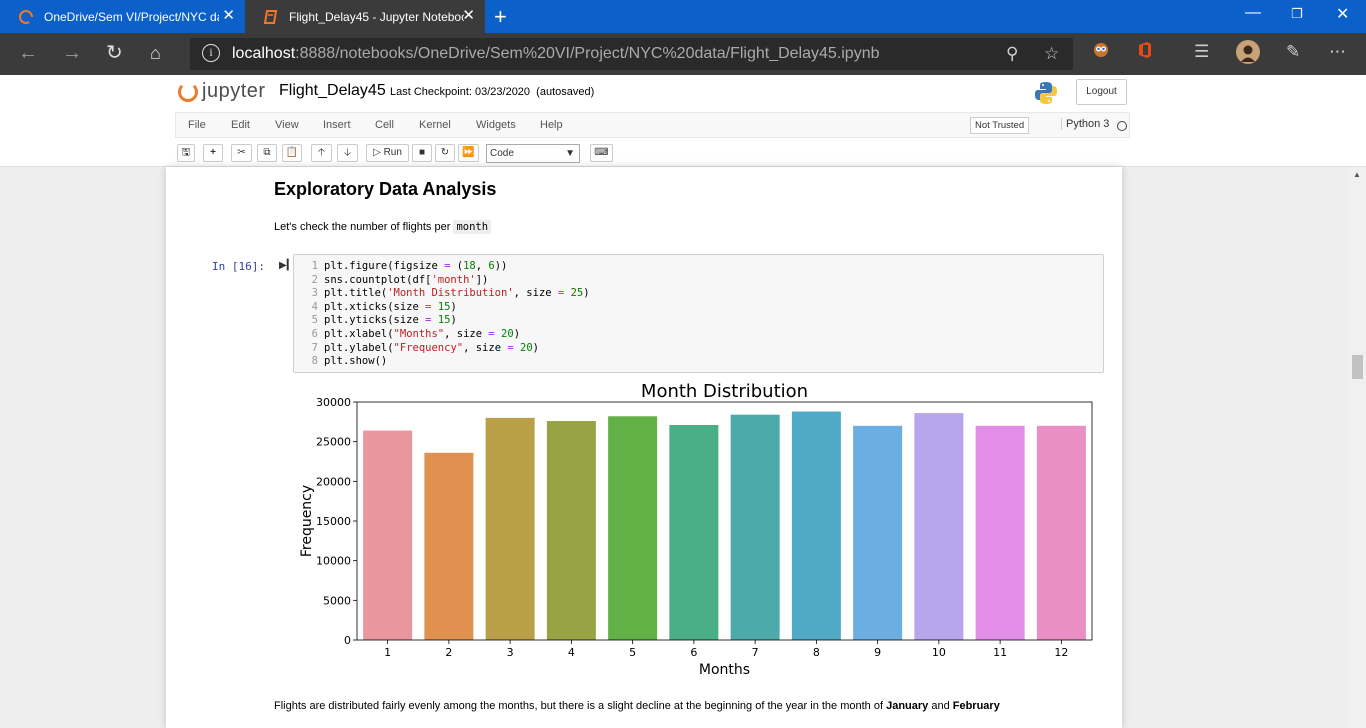 The width and height of the screenshot is (1366, 728). I want to click on refresh-icon: ↻, so click(114, 53).